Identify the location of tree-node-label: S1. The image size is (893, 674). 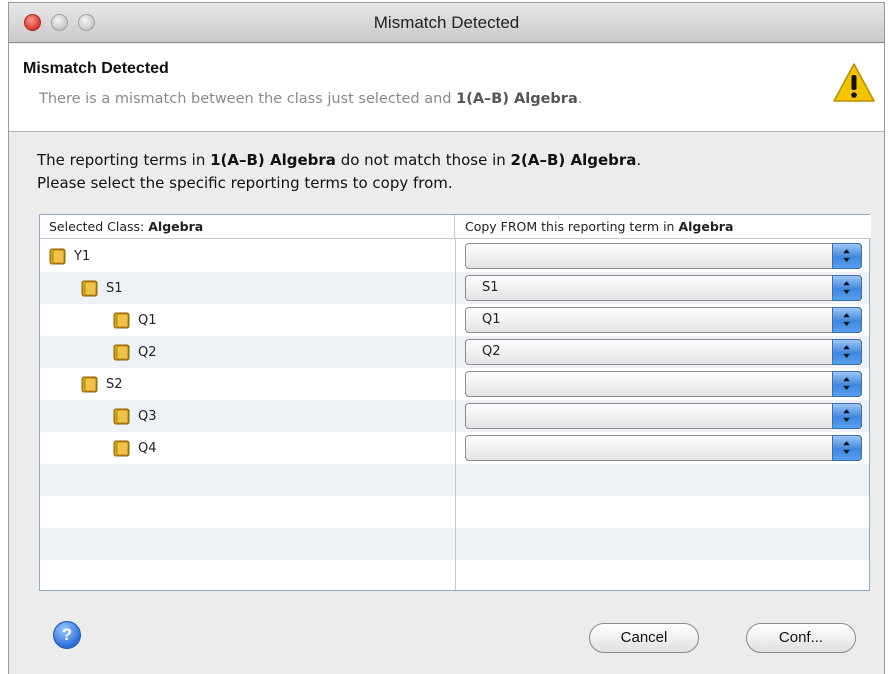
(114, 288).